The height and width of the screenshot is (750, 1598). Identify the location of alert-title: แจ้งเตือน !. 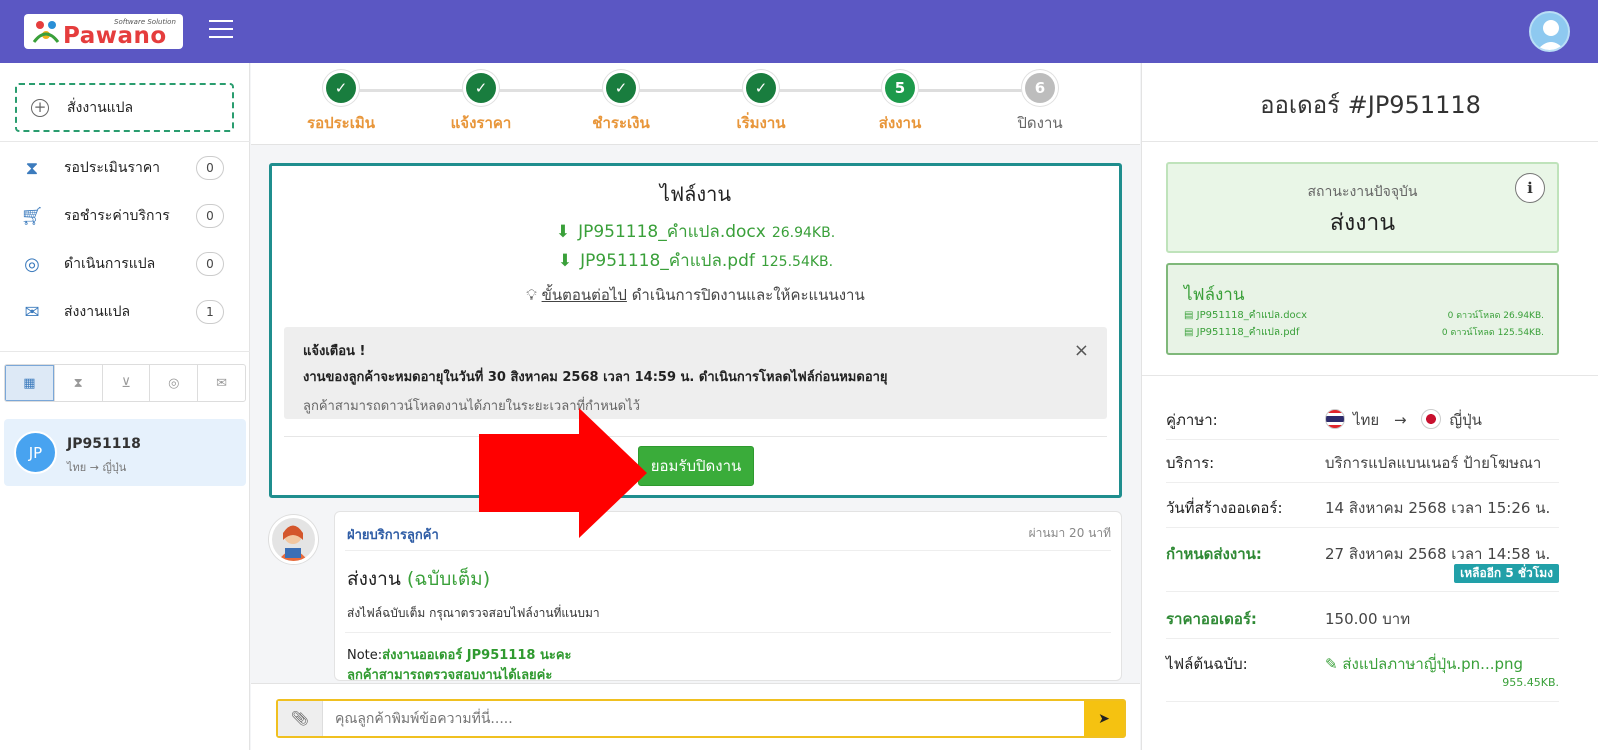
(334, 351).